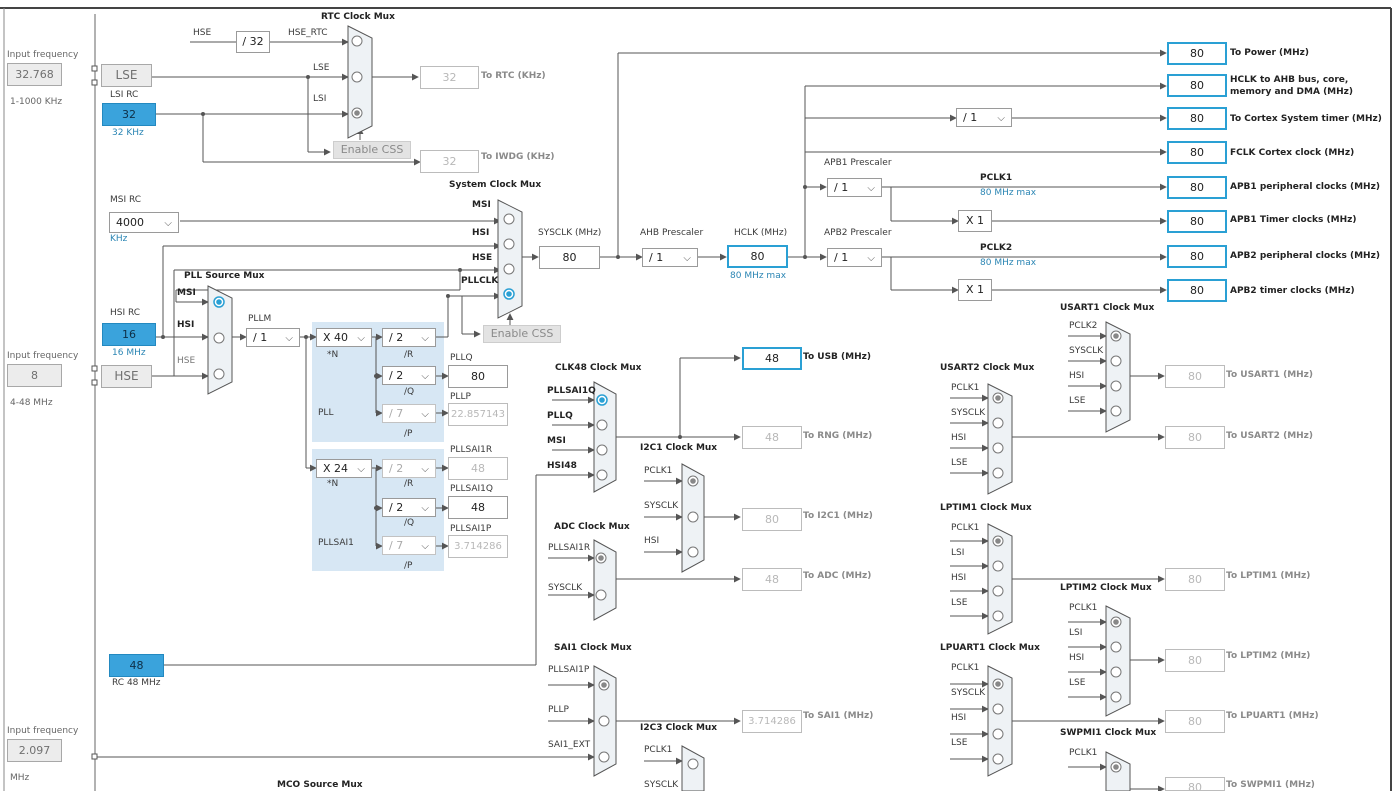  Describe the element at coordinates (556, 441) in the screenshot. I see `clk48-in-msi: MSI` at that location.